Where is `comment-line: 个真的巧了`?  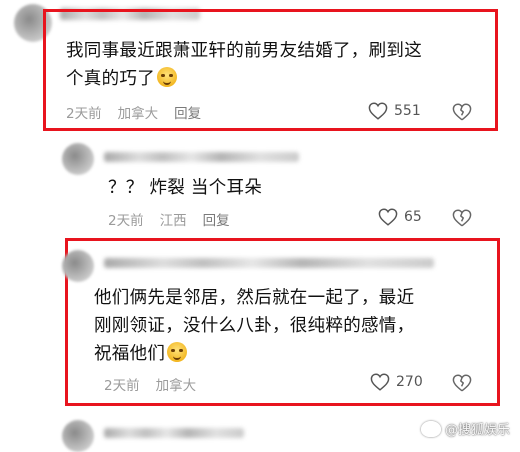 comment-line: 个真的巧了 is located at coordinates (244, 79).